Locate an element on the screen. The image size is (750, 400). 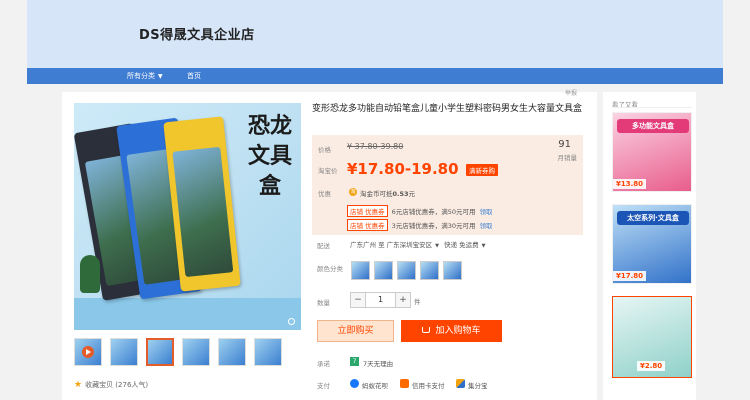
promise-text: 7天无理由 is located at coordinates (378, 363).